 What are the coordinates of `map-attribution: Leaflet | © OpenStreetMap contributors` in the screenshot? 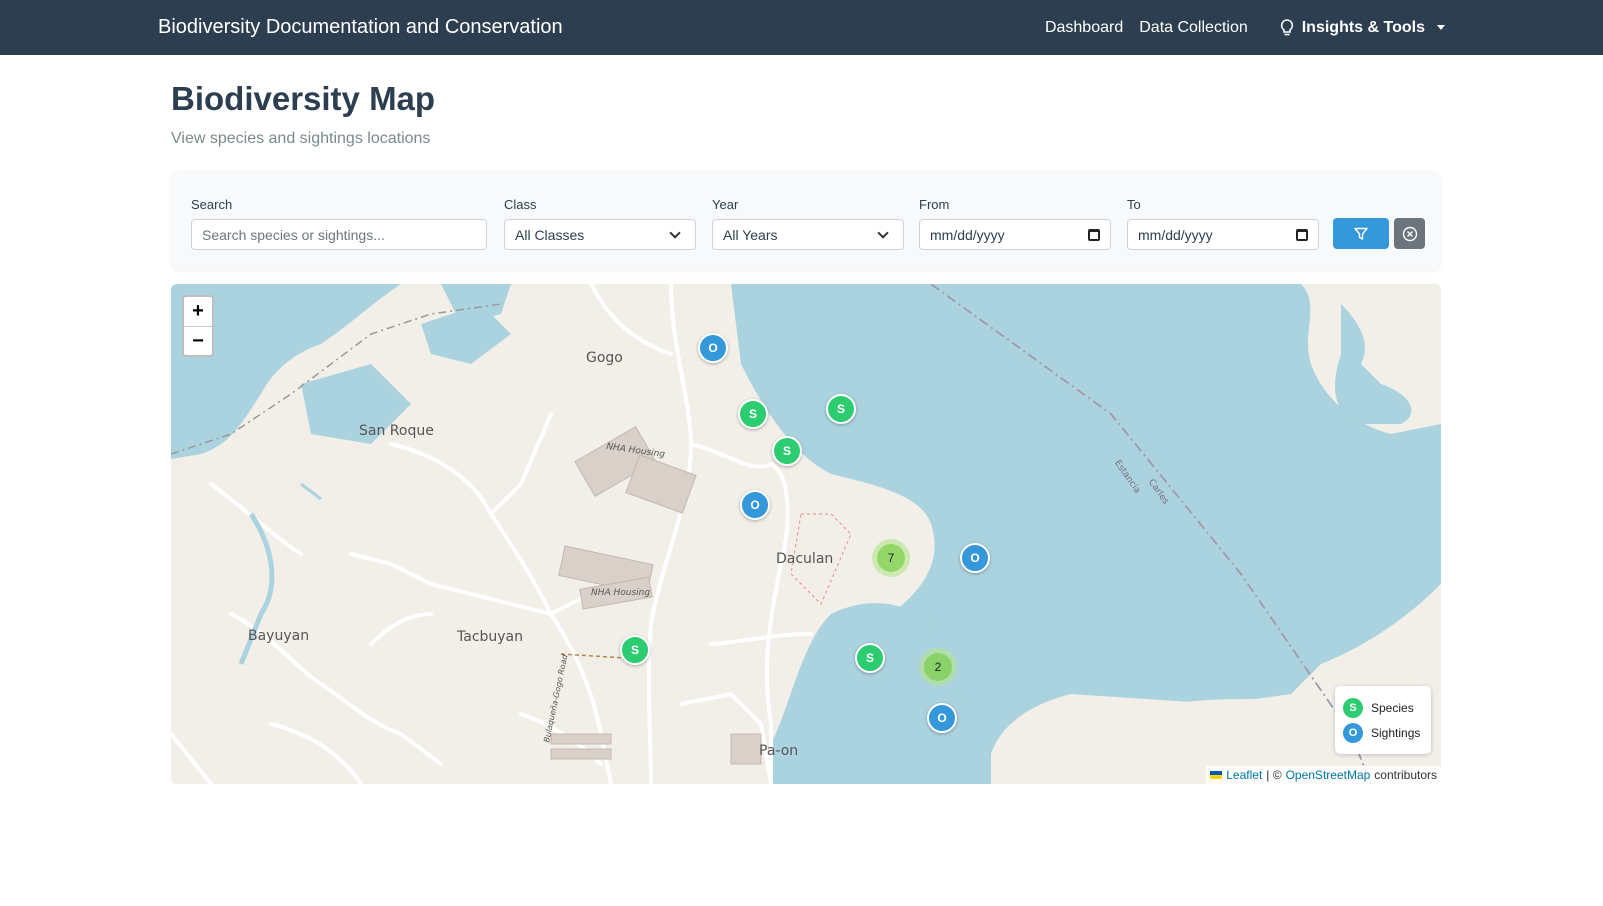 It's located at (1323, 775).